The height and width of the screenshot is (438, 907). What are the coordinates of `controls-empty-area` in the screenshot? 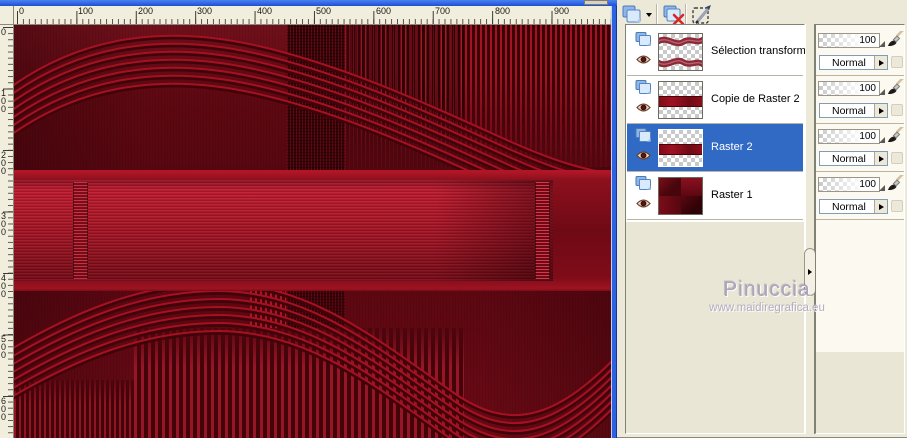 It's located at (860, 392).